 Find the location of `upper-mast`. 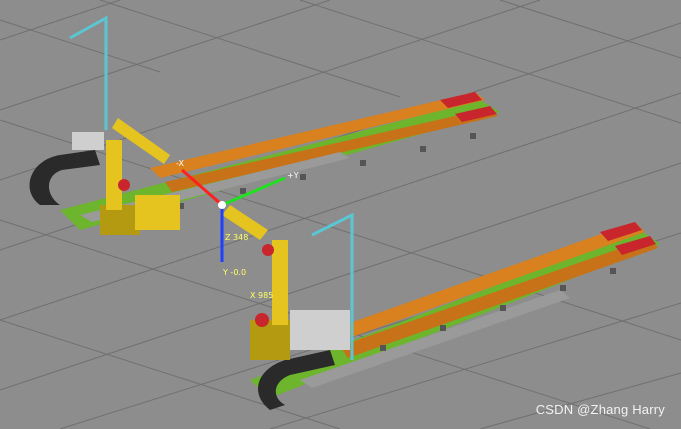

upper-mast is located at coordinates (88, 72).